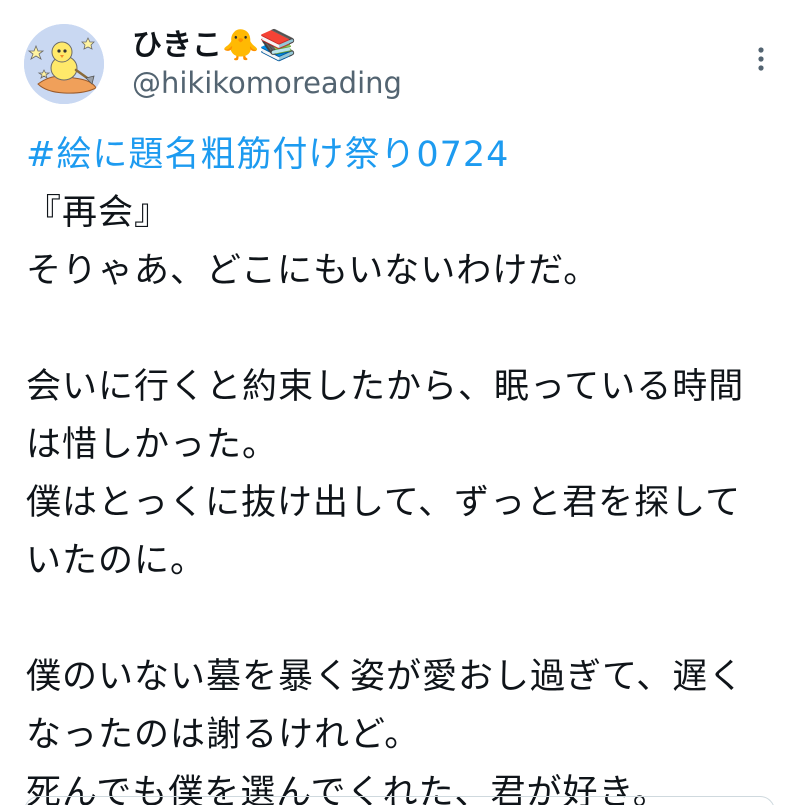 Image resolution: width=799 pixels, height=805 pixels. Describe the element at coordinates (259, 45) in the screenshot. I see `name-emojis: 🐥📚` at that location.